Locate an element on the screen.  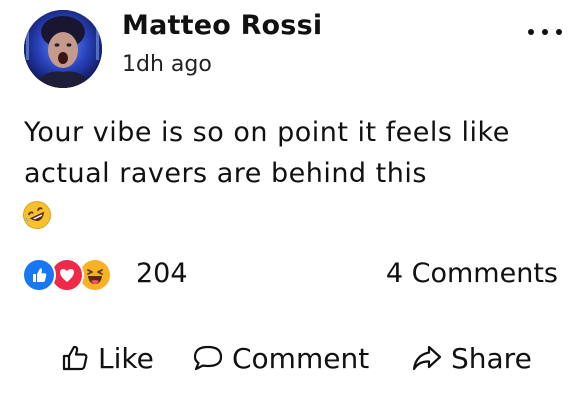
thumbs-up-icon is located at coordinates (75, 358).